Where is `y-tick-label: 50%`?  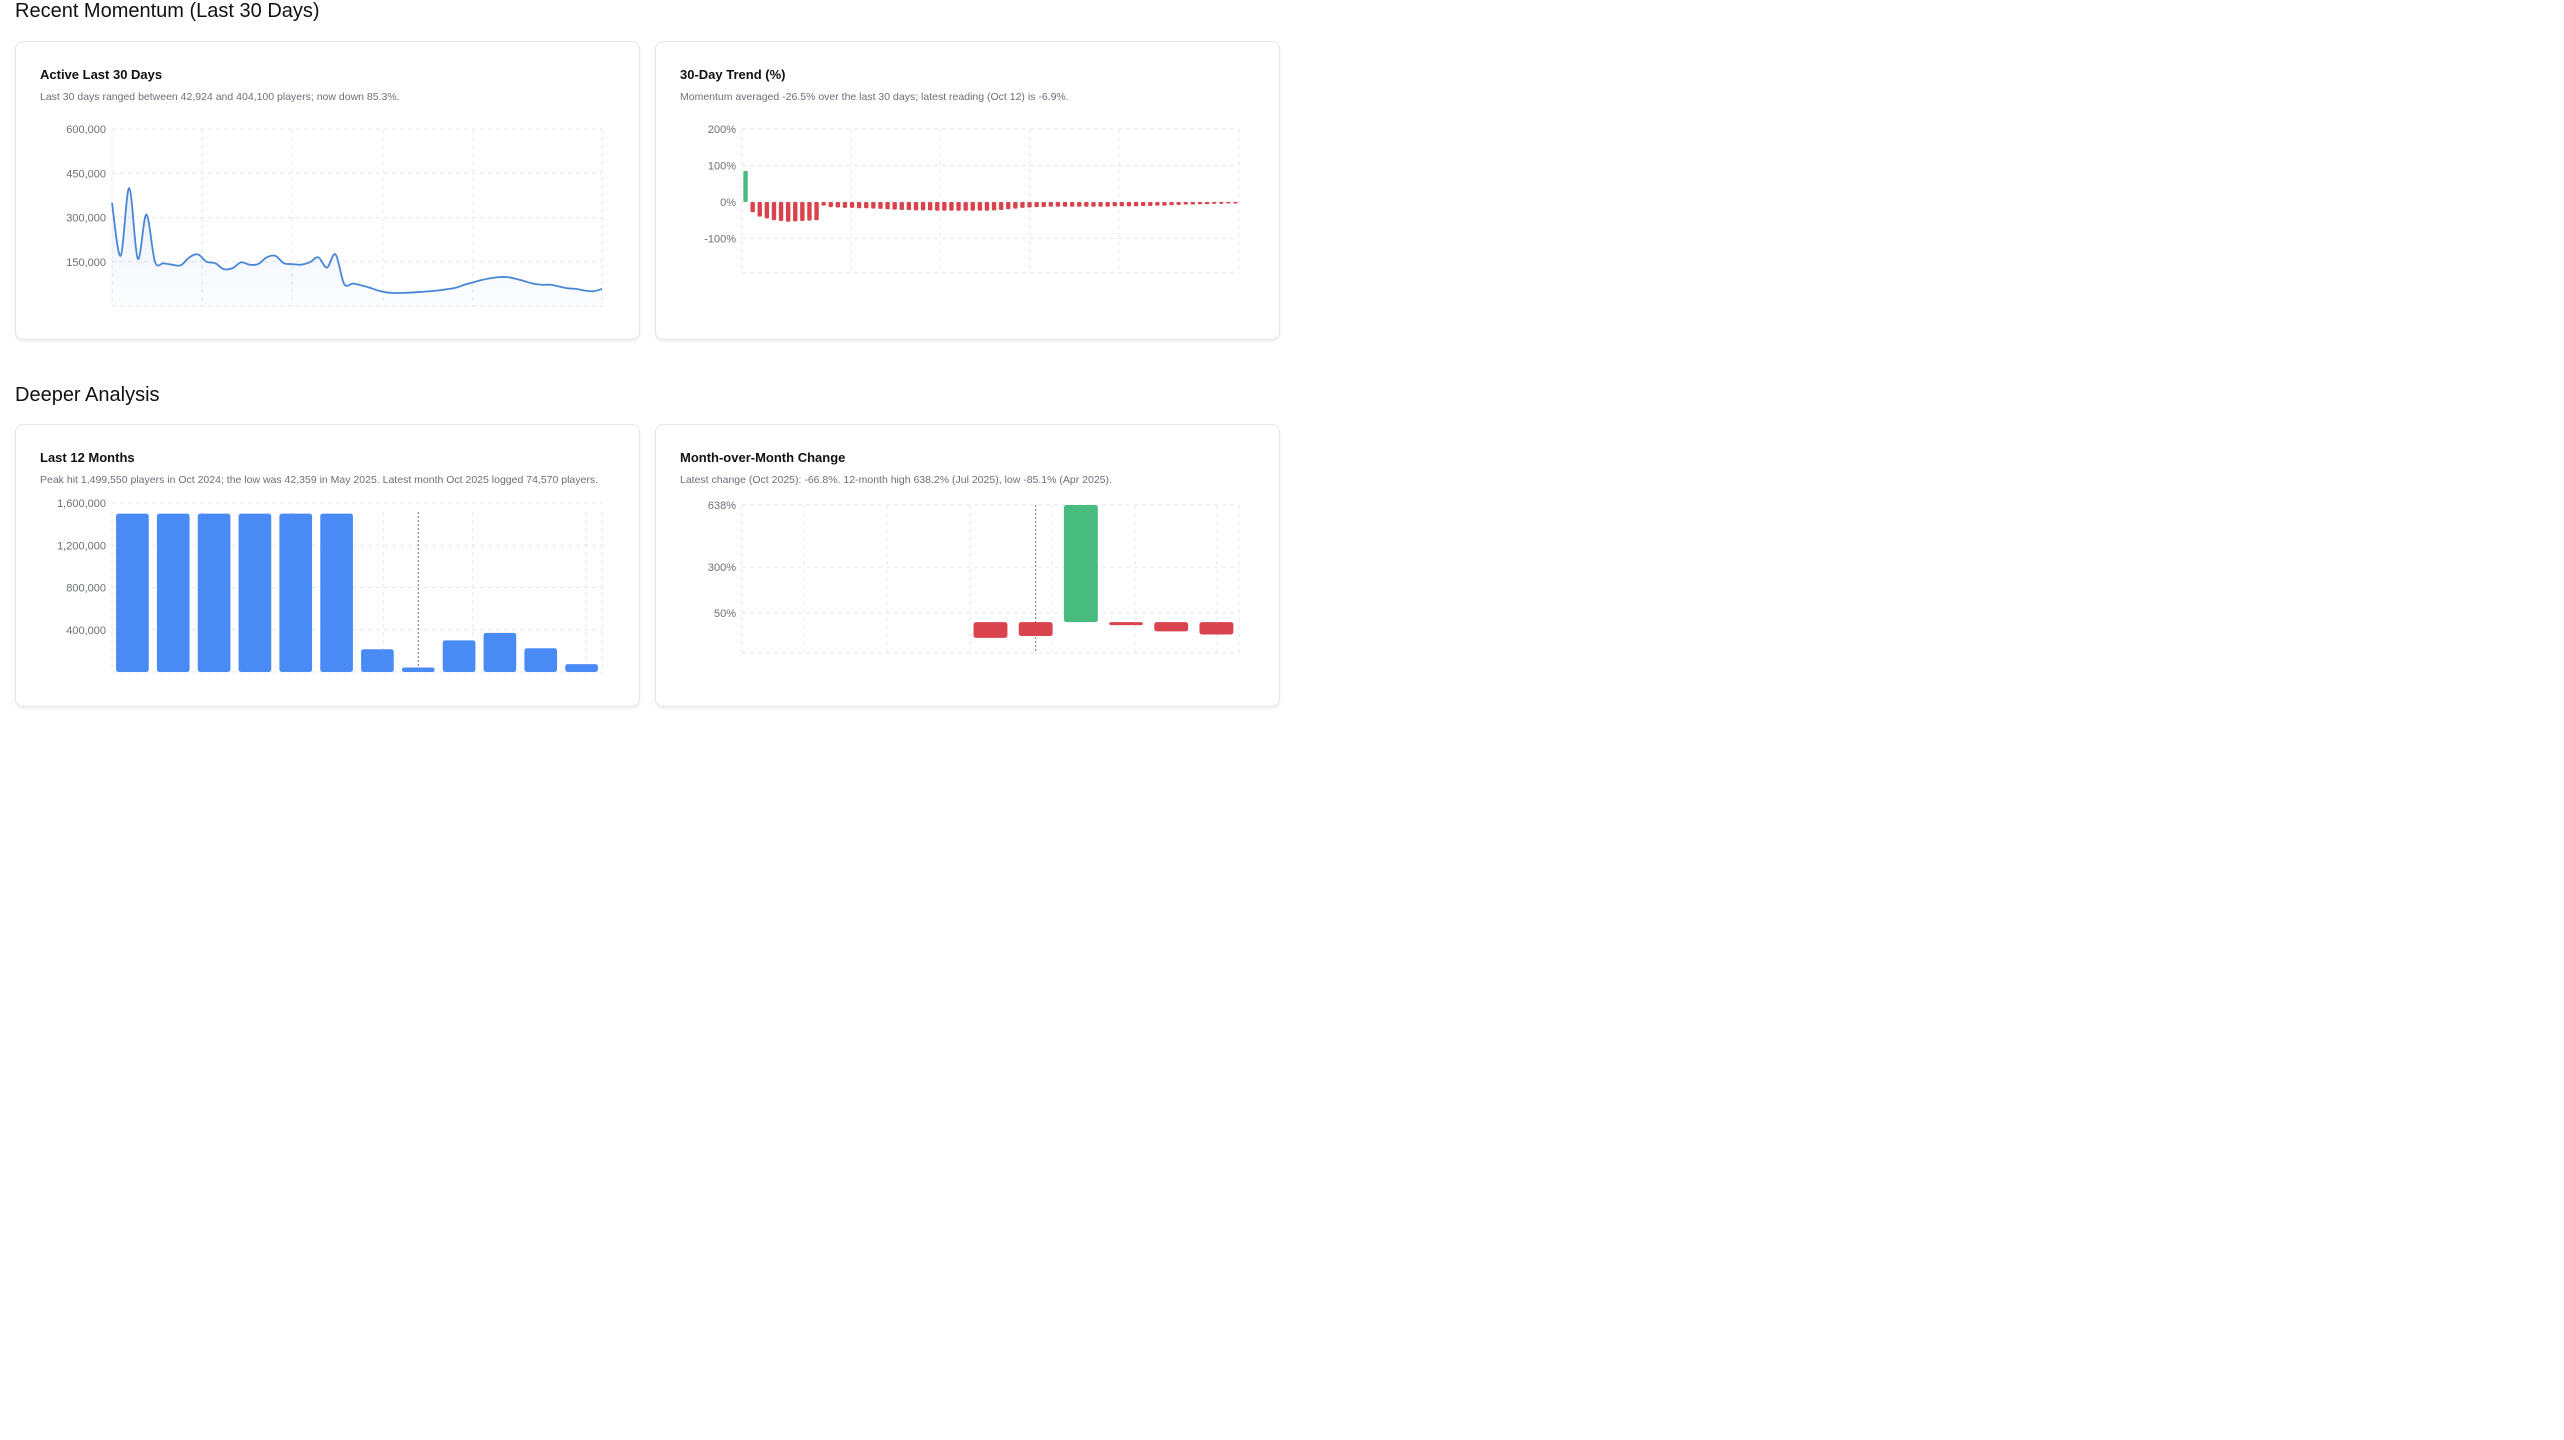 y-tick-label: 50% is located at coordinates (725, 614).